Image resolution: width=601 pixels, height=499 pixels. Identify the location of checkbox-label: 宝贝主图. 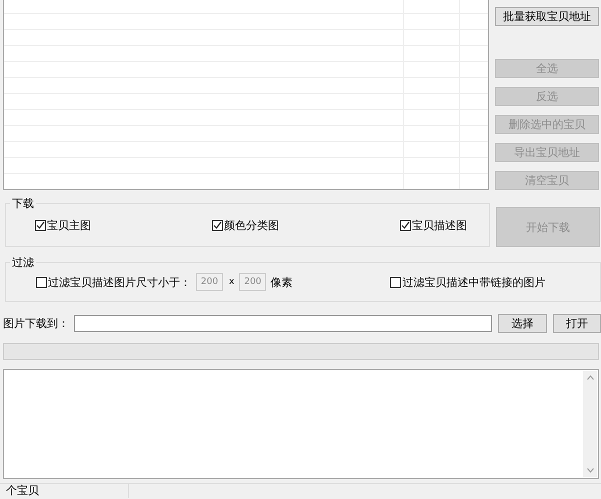
(69, 225).